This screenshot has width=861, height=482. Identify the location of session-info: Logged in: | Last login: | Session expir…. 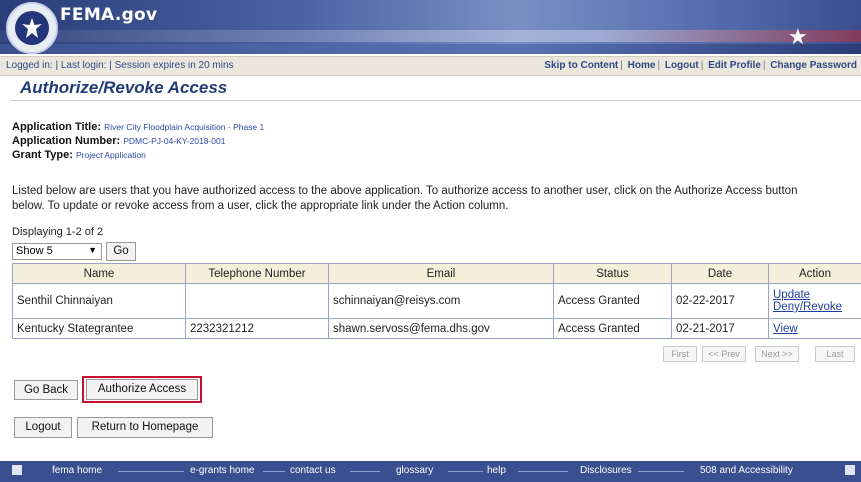
(120, 65).